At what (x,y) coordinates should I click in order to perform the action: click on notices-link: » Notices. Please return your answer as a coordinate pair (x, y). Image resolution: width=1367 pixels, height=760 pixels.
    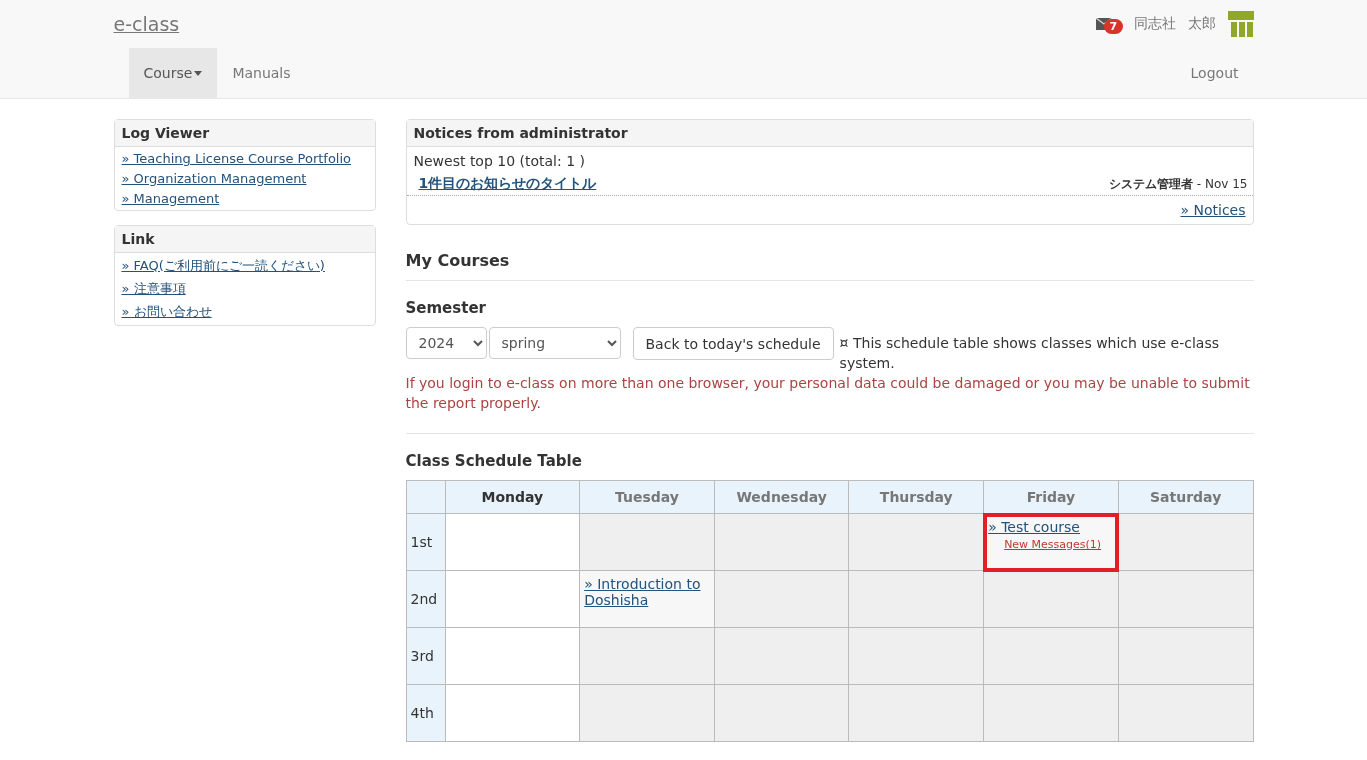
    Looking at the image, I should click on (1213, 210).